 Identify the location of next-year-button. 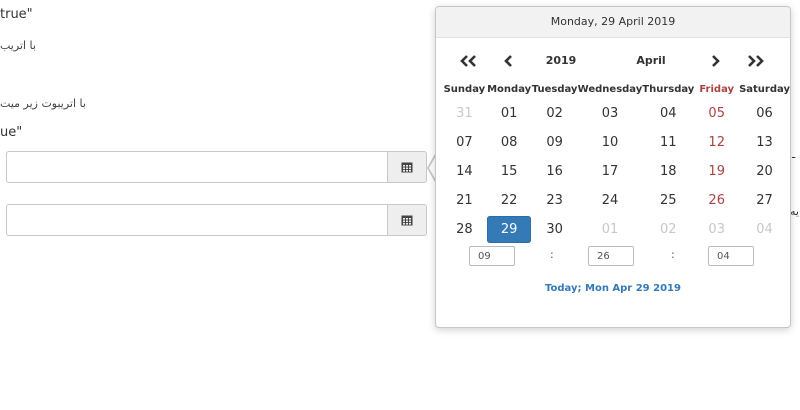
(754, 61).